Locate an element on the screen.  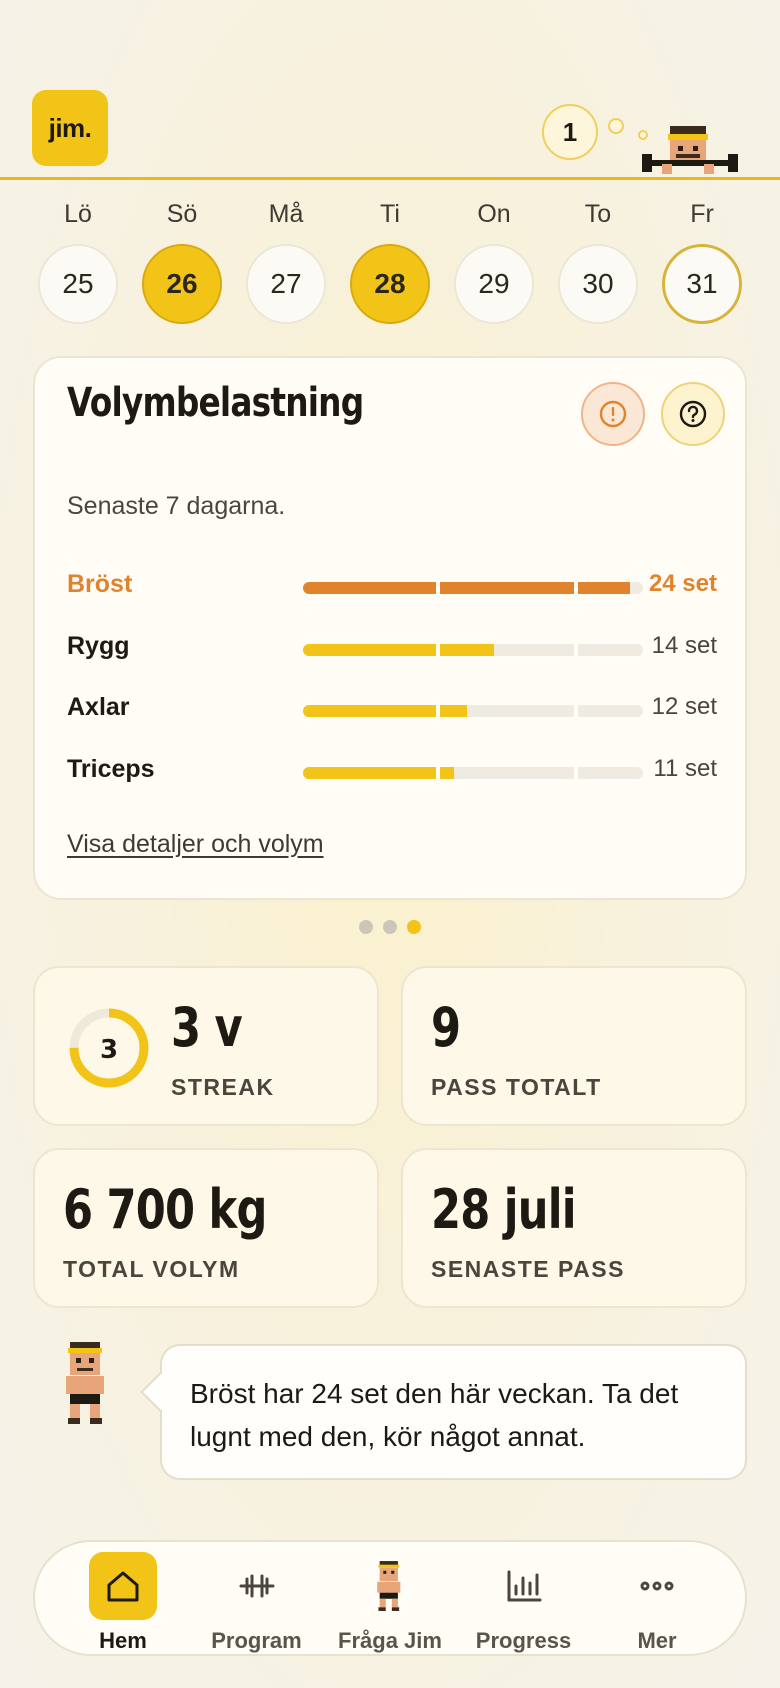
nav-item-home: Hem is located at coordinates (123, 1598).